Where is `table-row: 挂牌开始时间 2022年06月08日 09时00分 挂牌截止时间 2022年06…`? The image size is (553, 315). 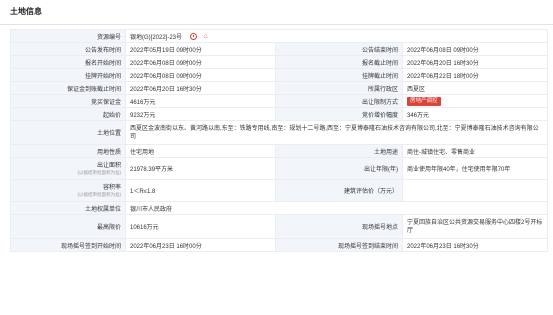 table-row: 挂牌开始时间 2022年06月08日 09时00分 挂牌截止时间 2022年06… is located at coordinates (279, 75).